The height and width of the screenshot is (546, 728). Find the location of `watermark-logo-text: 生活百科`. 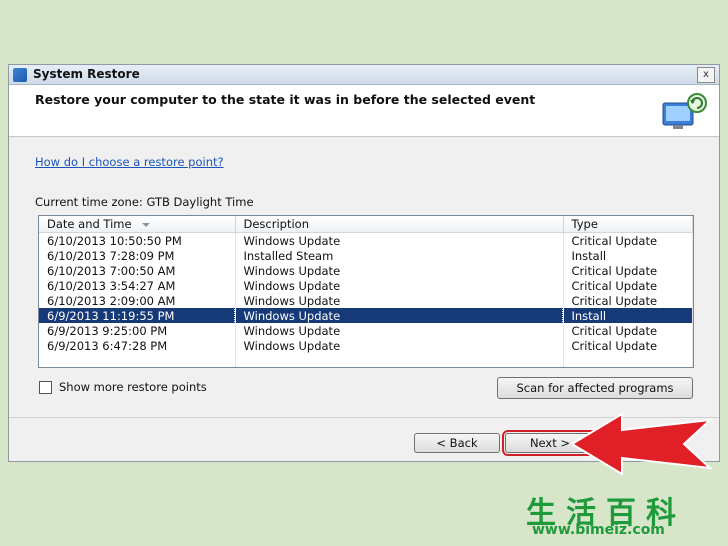

watermark-logo-text: 生活百科 is located at coordinates (606, 513).